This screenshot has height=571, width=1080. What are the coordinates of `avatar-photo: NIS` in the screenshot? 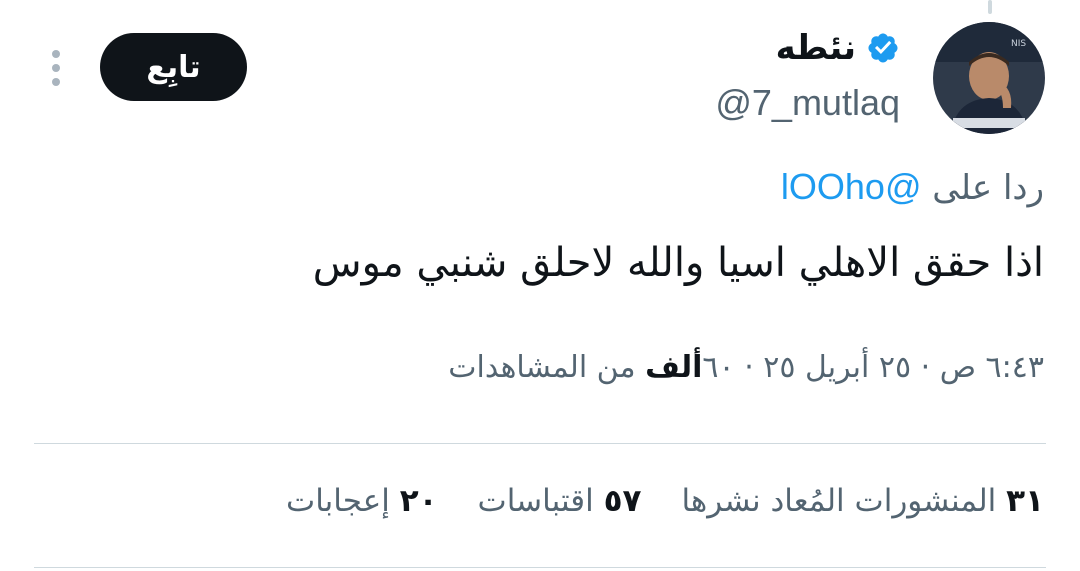 It's located at (989, 78).